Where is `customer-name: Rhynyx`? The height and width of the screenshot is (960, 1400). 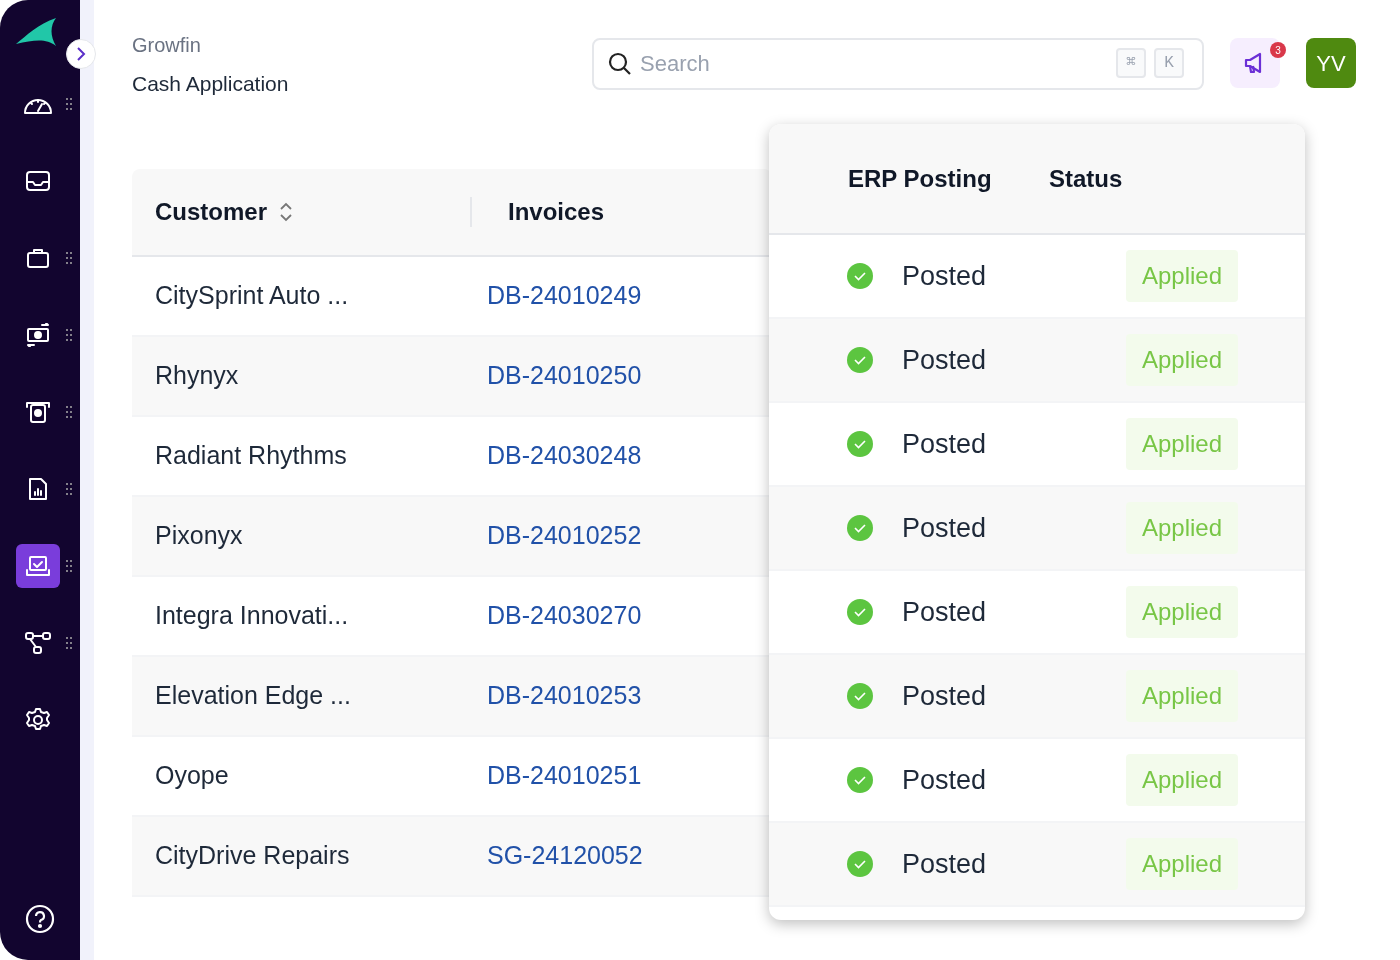 customer-name: Rhynyx is located at coordinates (197, 375).